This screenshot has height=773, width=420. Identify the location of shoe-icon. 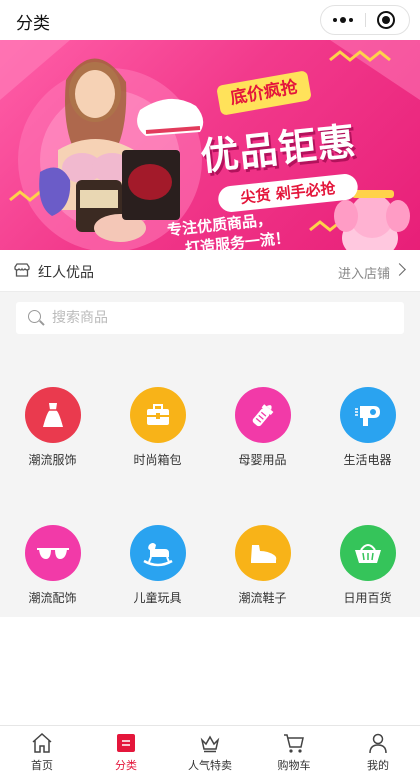
(263, 553).